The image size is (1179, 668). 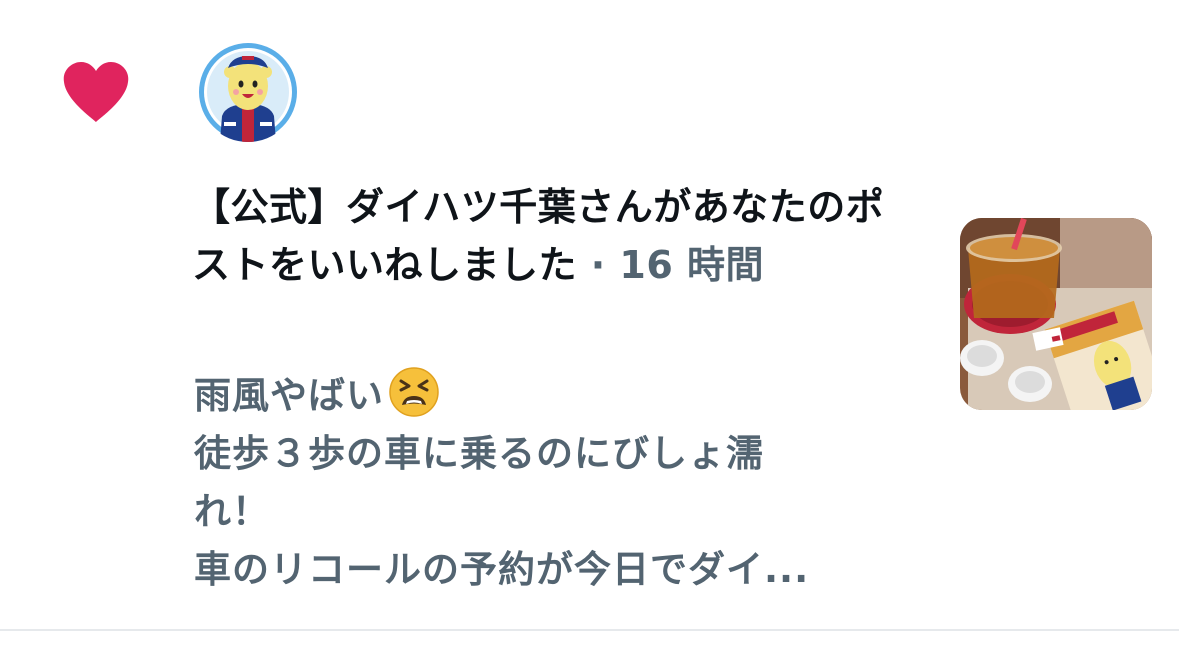 What do you see at coordinates (554, 395) in the screenshot?
I see `post-line: 雨風やばい` at bounding box center [554, 395].